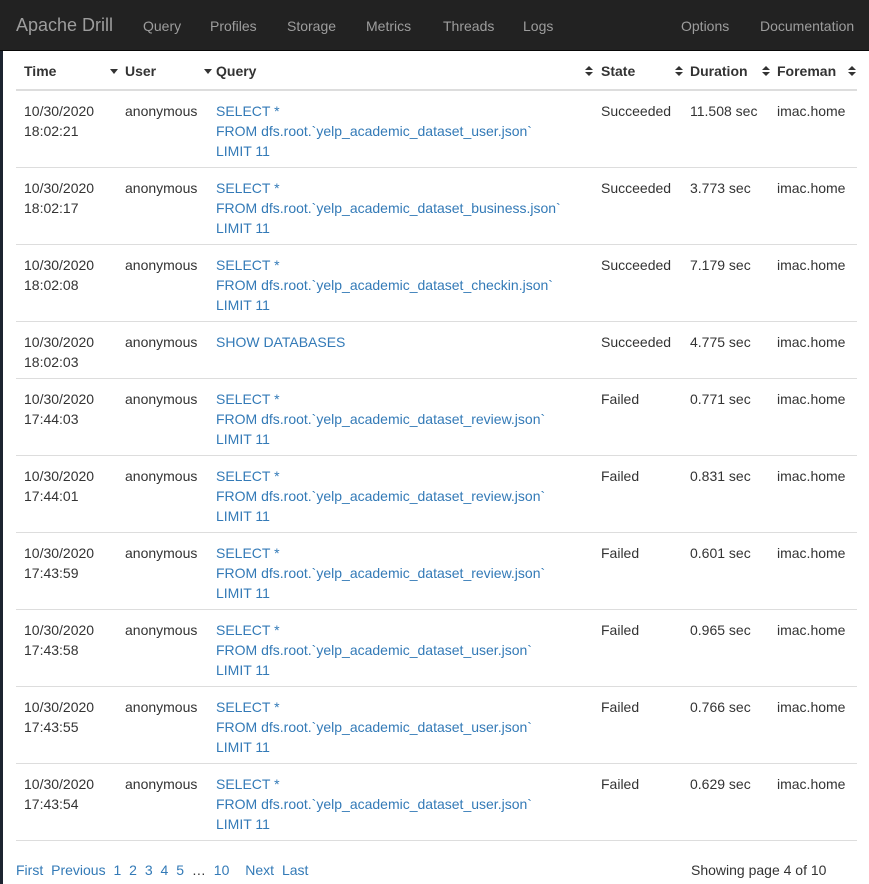  What do you see at coordinates (162, 26) in the screenshot?
I see `nav-query: Query` at bounding box center [162, 26].